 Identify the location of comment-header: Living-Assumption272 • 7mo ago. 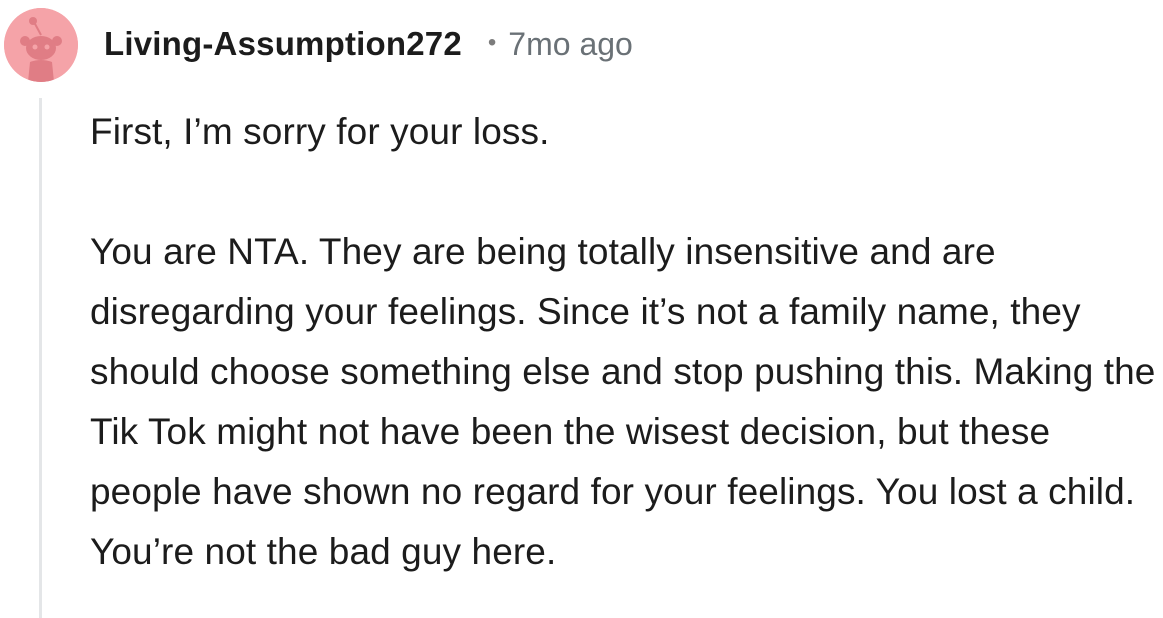
(368, 44).